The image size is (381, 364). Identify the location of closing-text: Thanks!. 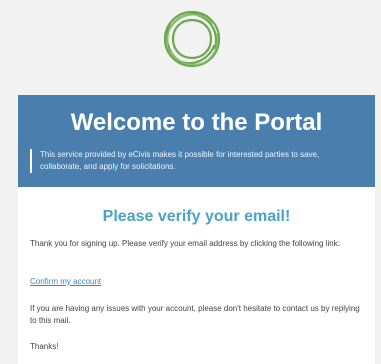
(44, 346).